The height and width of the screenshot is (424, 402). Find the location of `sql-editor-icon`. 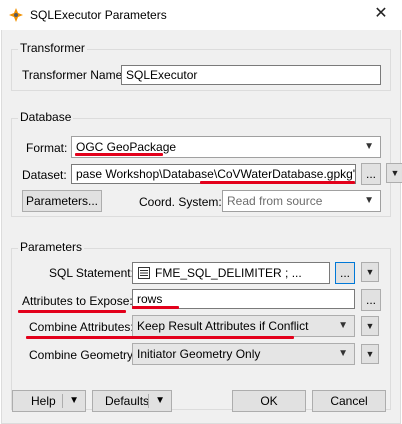

sql-editor-icon is located at coordinates (144, 273).